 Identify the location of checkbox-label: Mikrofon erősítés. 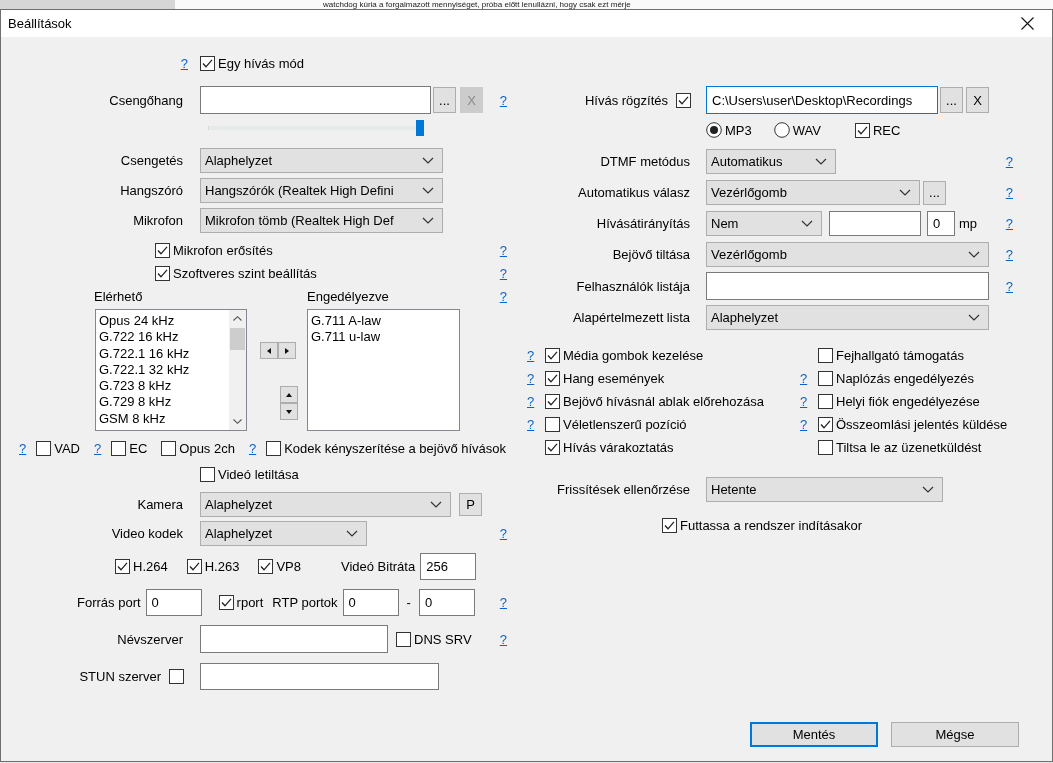
(223, 250).